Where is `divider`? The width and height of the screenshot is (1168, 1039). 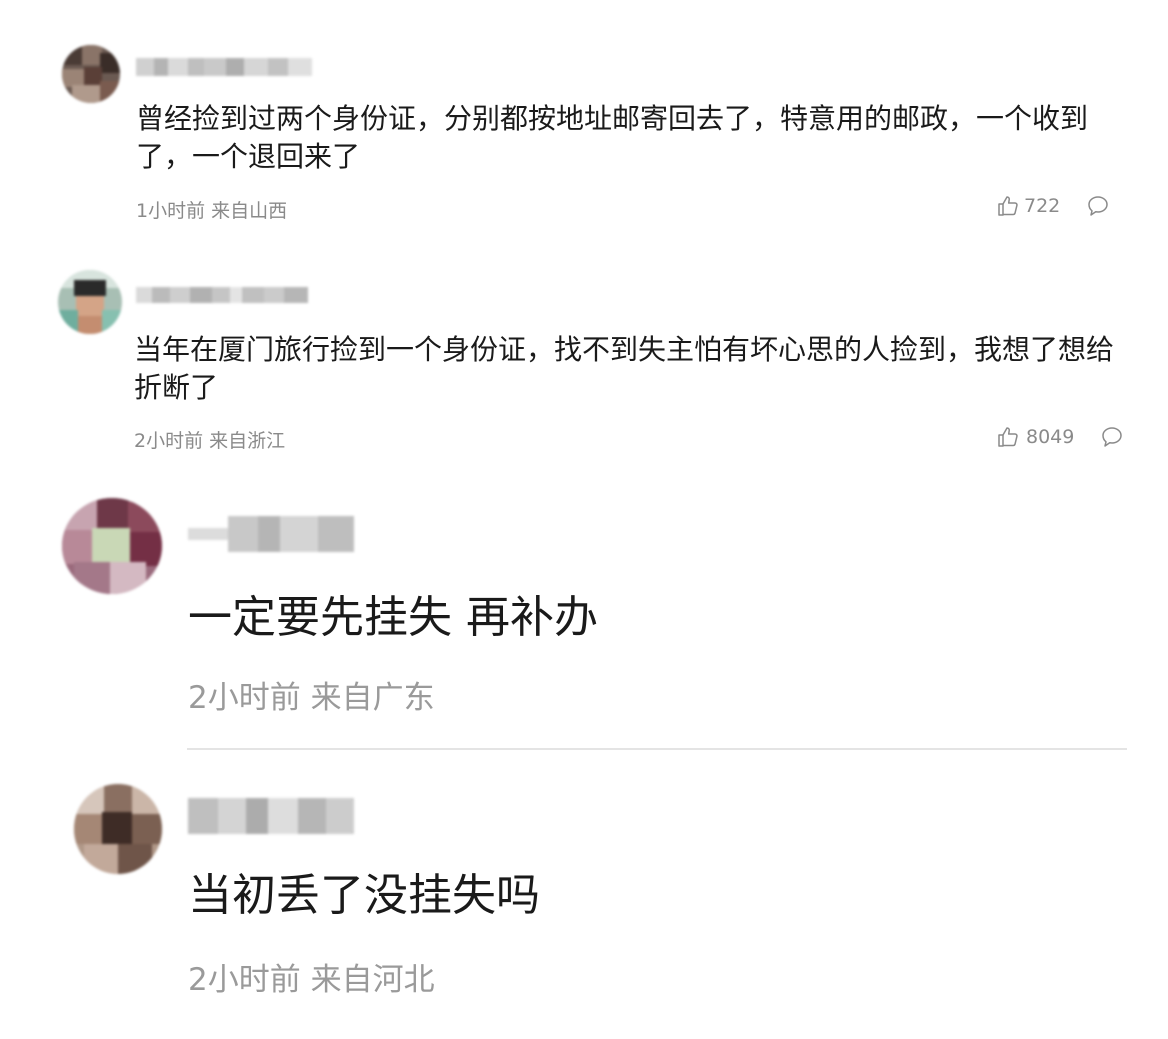 divider is located at coordinates (657, 749).